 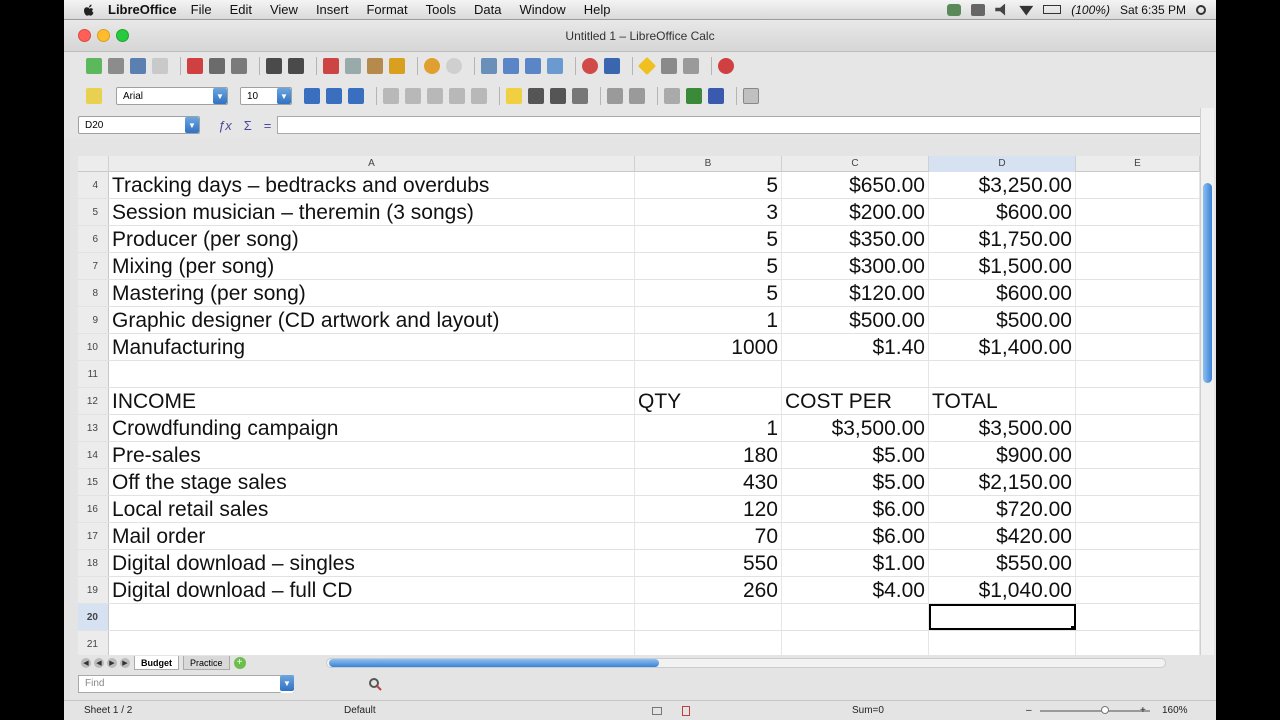 What do you see at coordinates (1002, 239) in the screenshot?
I see `cell-d6: $1,750.00` at bounding box center [1002, 239].